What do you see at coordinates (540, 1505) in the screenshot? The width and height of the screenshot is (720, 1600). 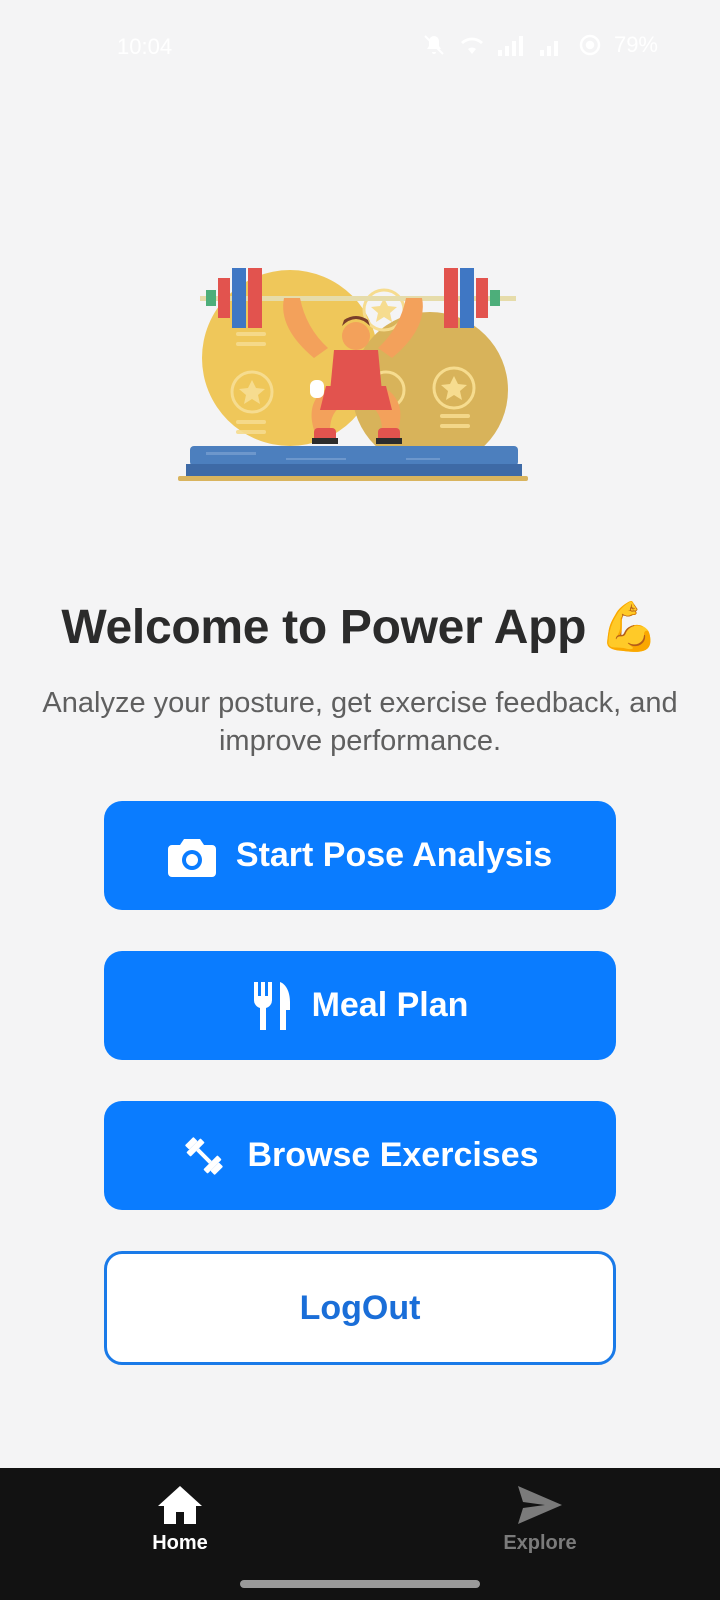 I see `paper-plane-icon` at bounding box center [540, 1505].